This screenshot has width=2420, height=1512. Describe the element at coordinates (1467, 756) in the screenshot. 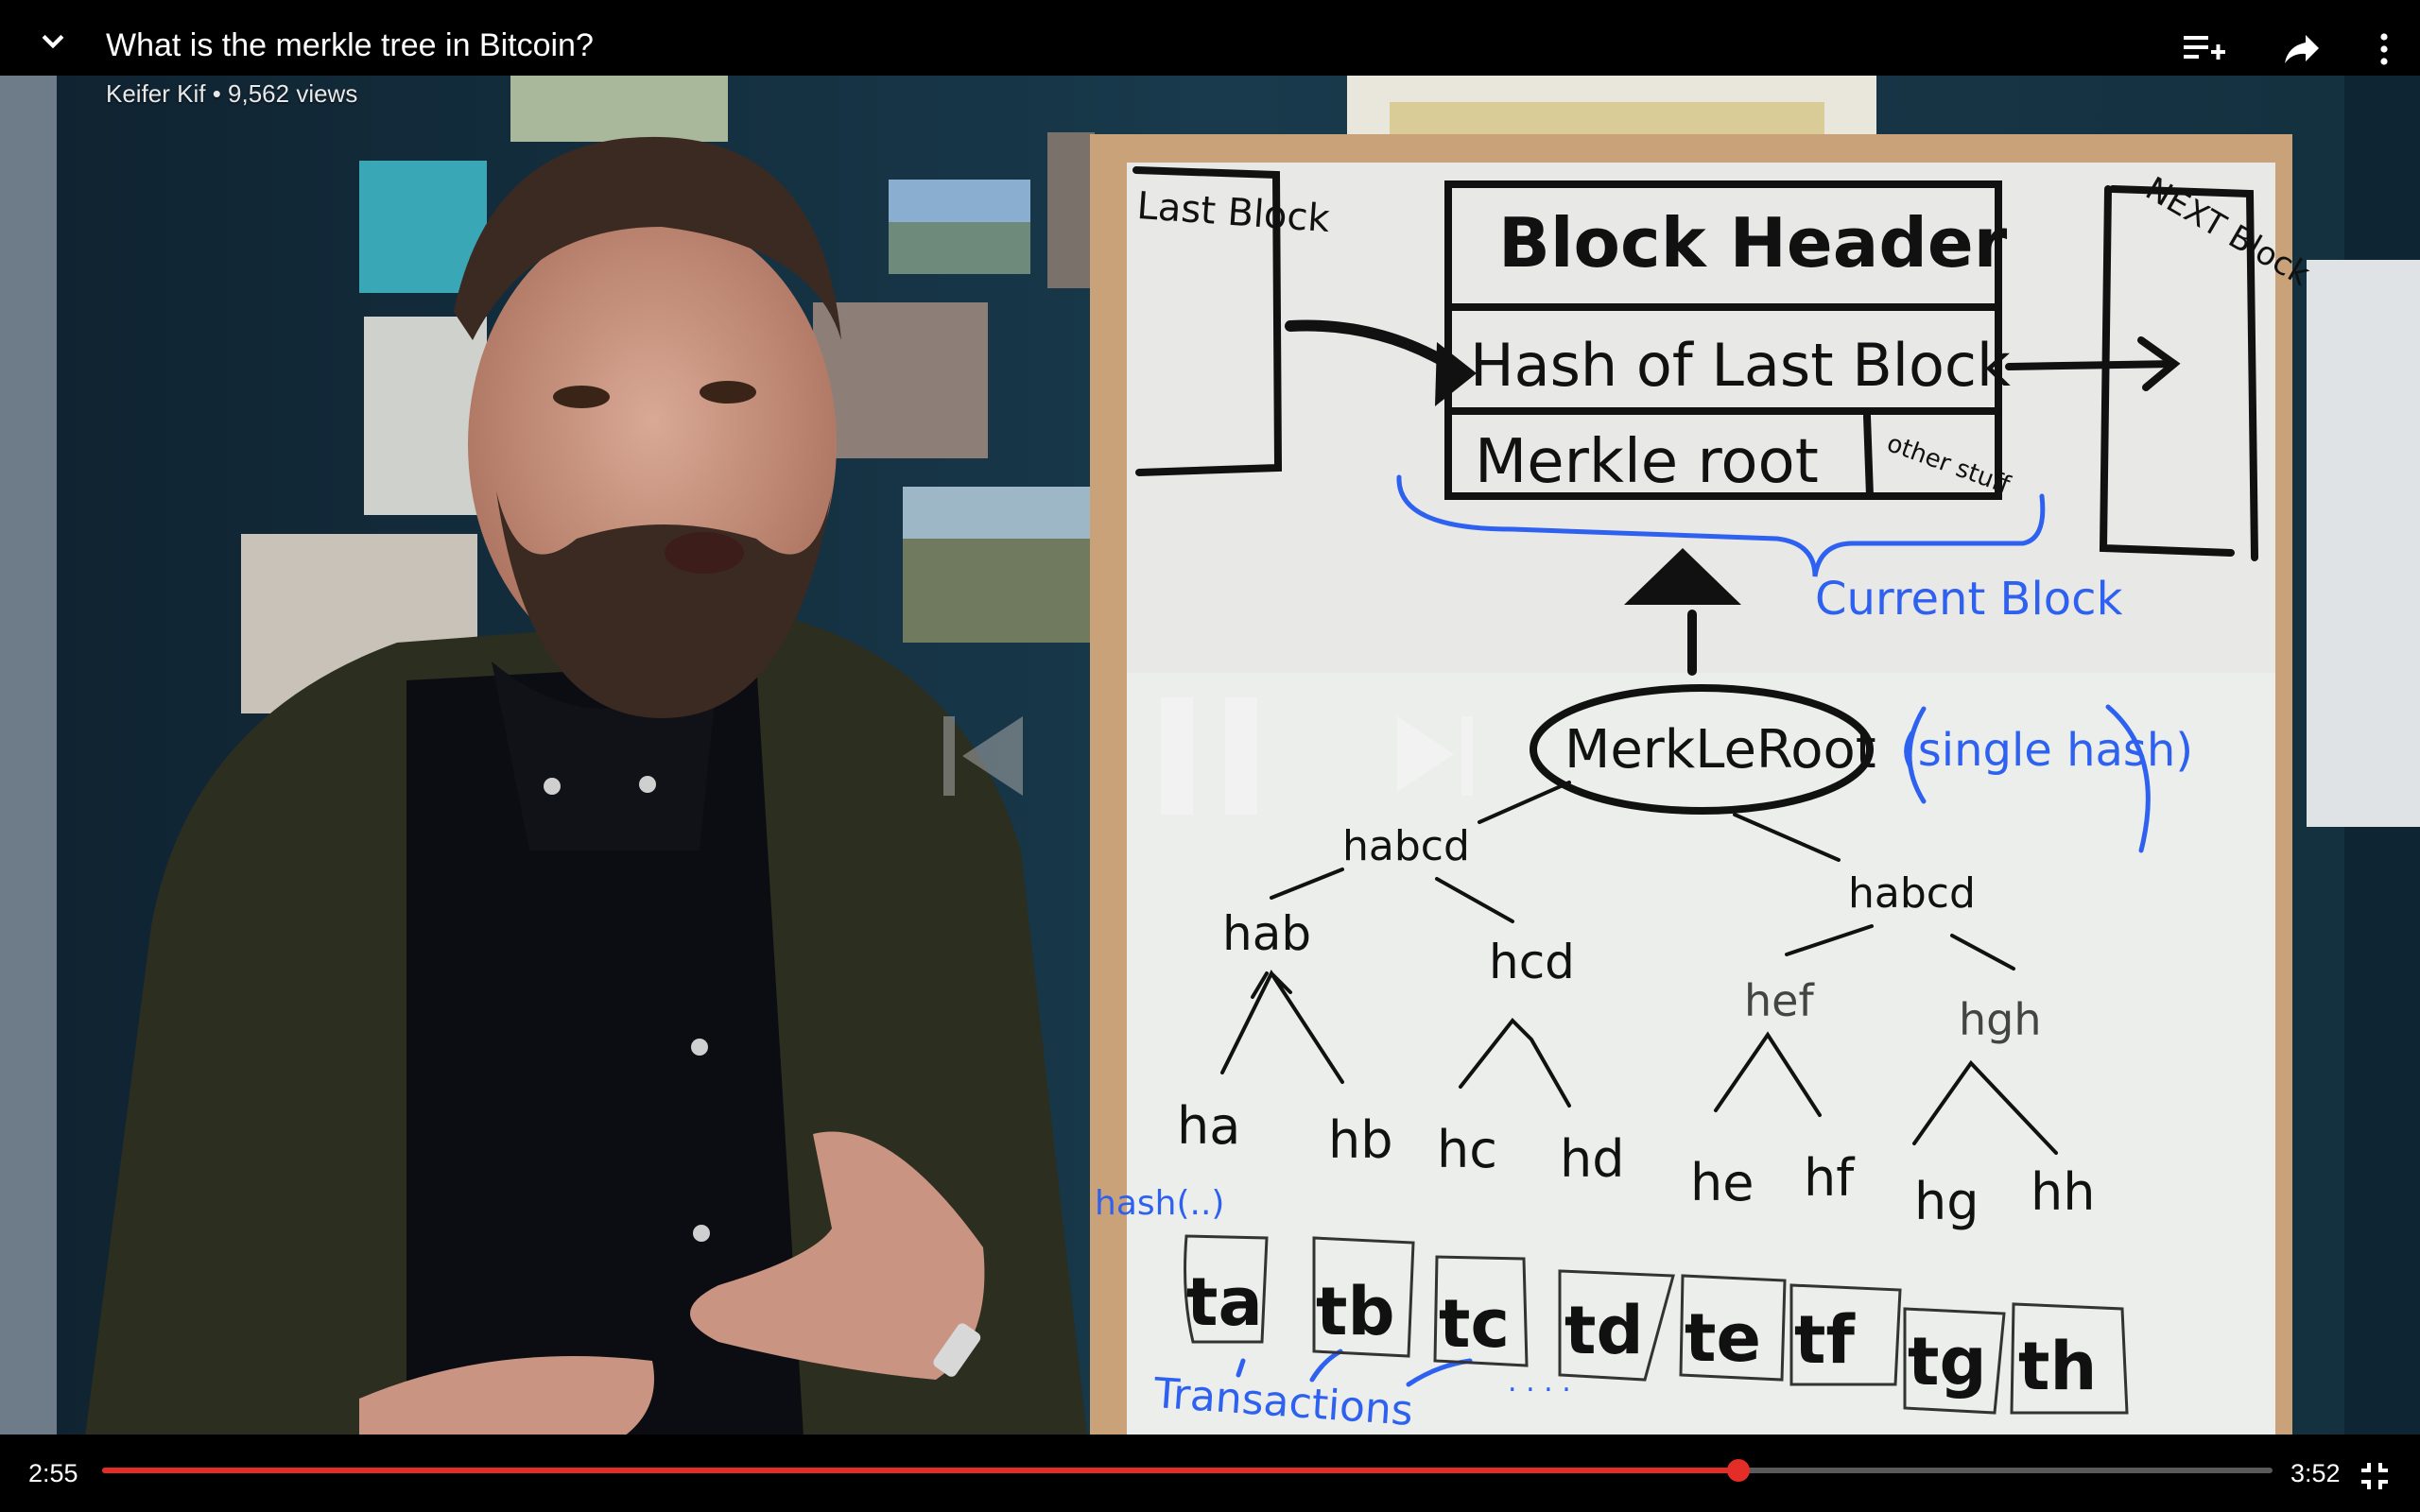

I see `next-icon-bar` at that location.